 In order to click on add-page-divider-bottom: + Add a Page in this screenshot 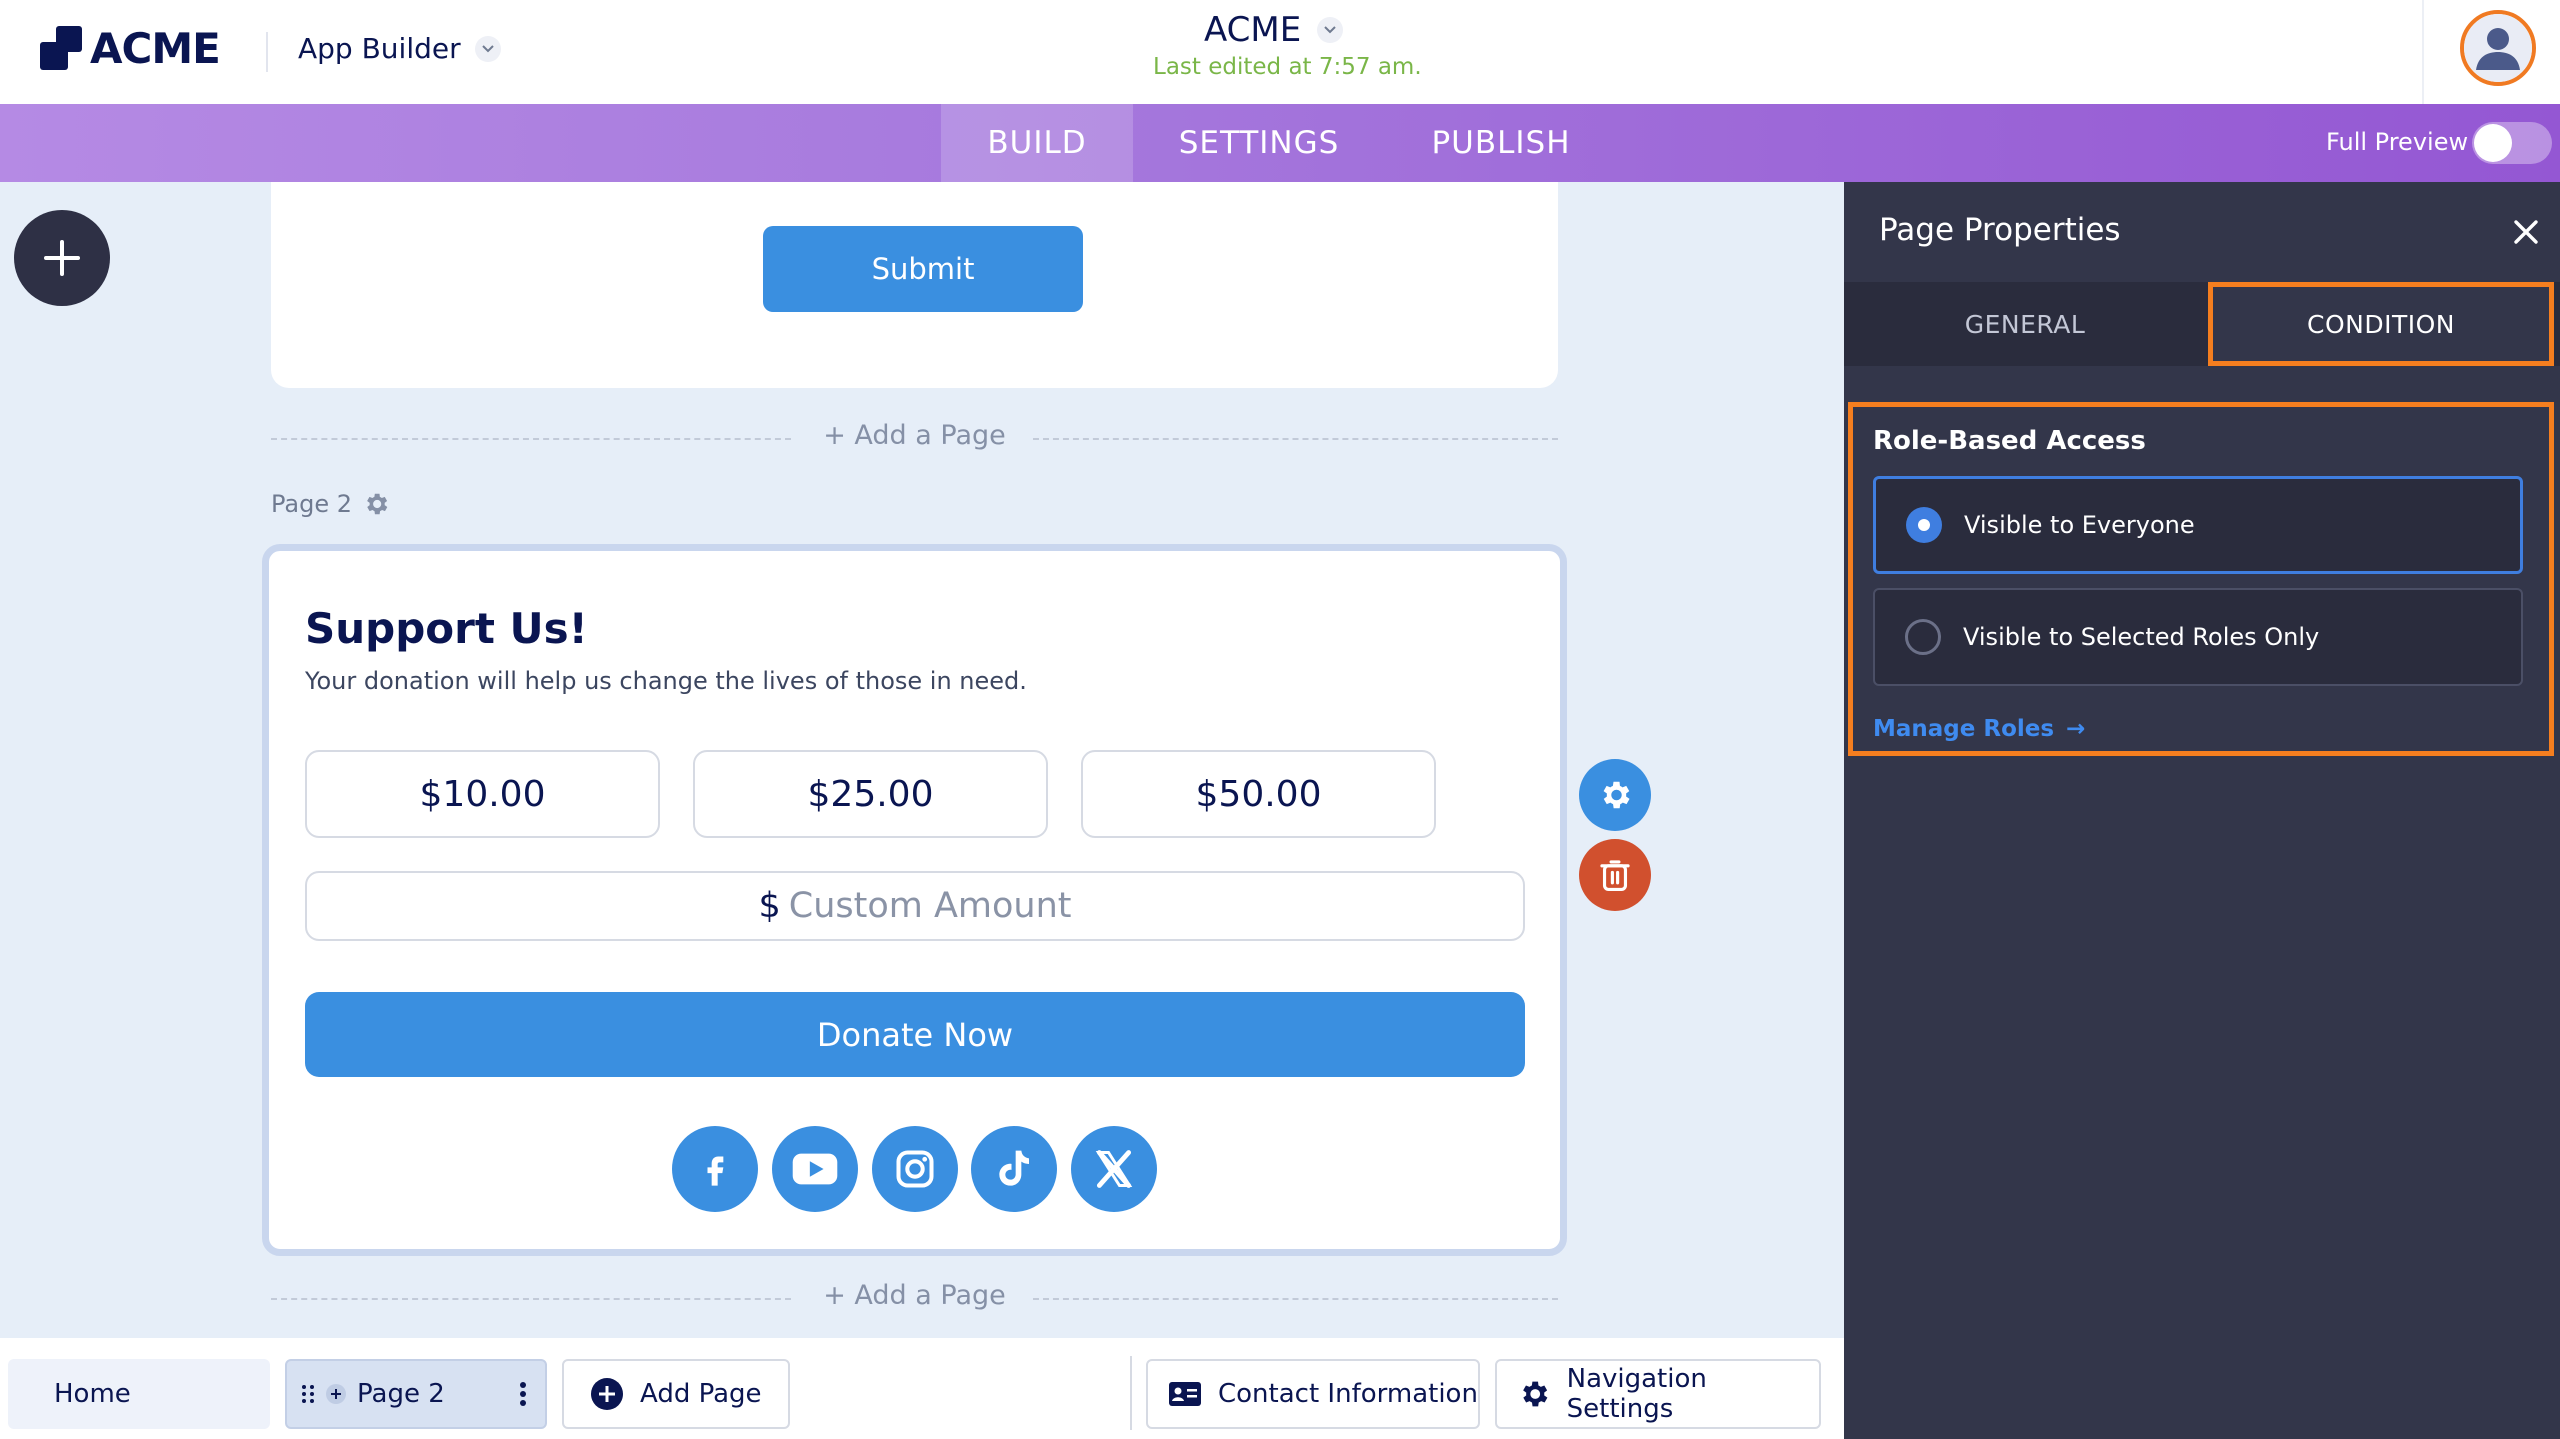, I will do `click(914, 1298)`.